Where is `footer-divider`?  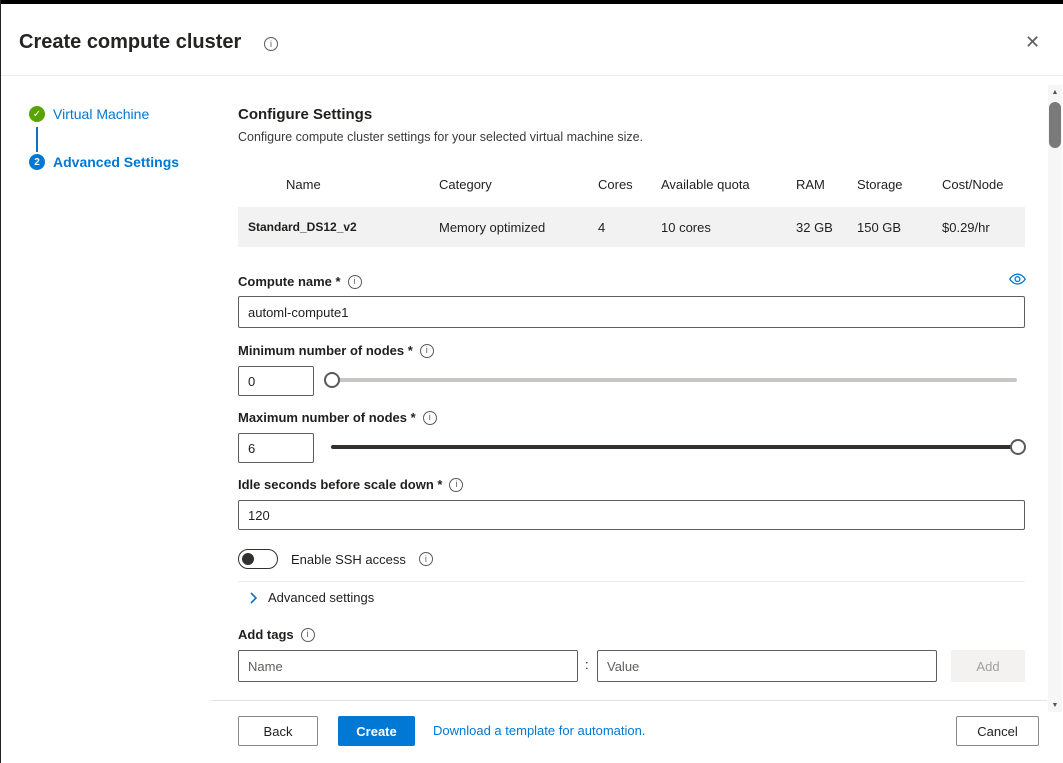 footer-divider is located at coordinates (629, 700).